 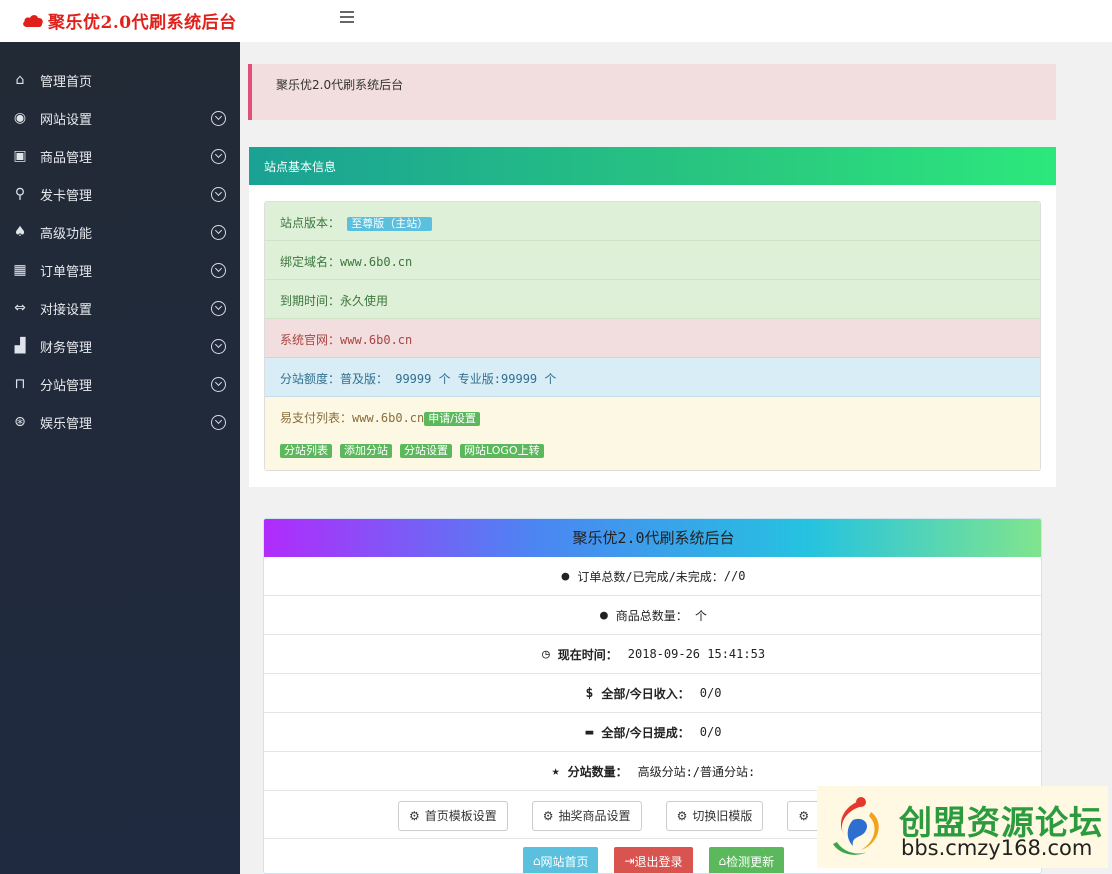 What do you see at coordinates (20, 308) in the screenshot?
I see `arrows-icon: ⇔` at bounding box center [20, 308].